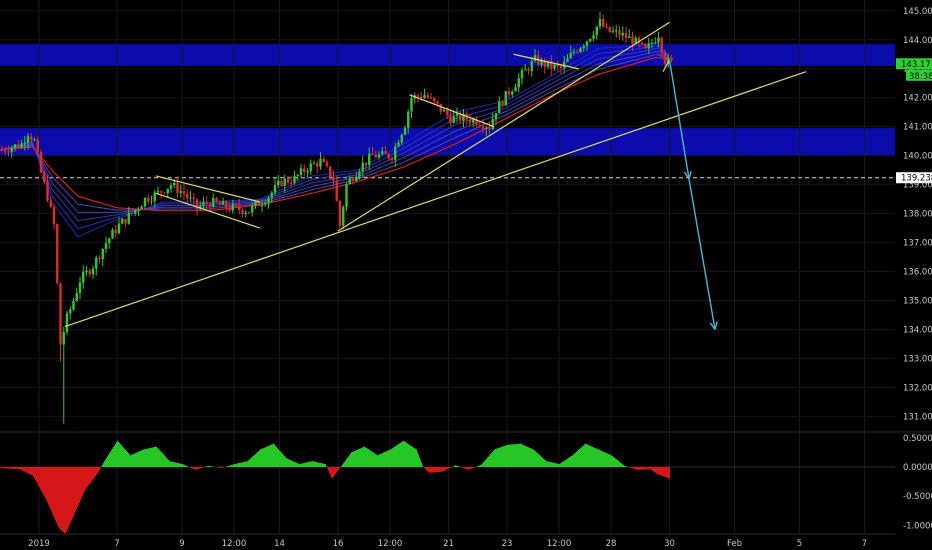 The image size is (932, 550). I want to click on countdown-label: 38:38, so click(920, 77).